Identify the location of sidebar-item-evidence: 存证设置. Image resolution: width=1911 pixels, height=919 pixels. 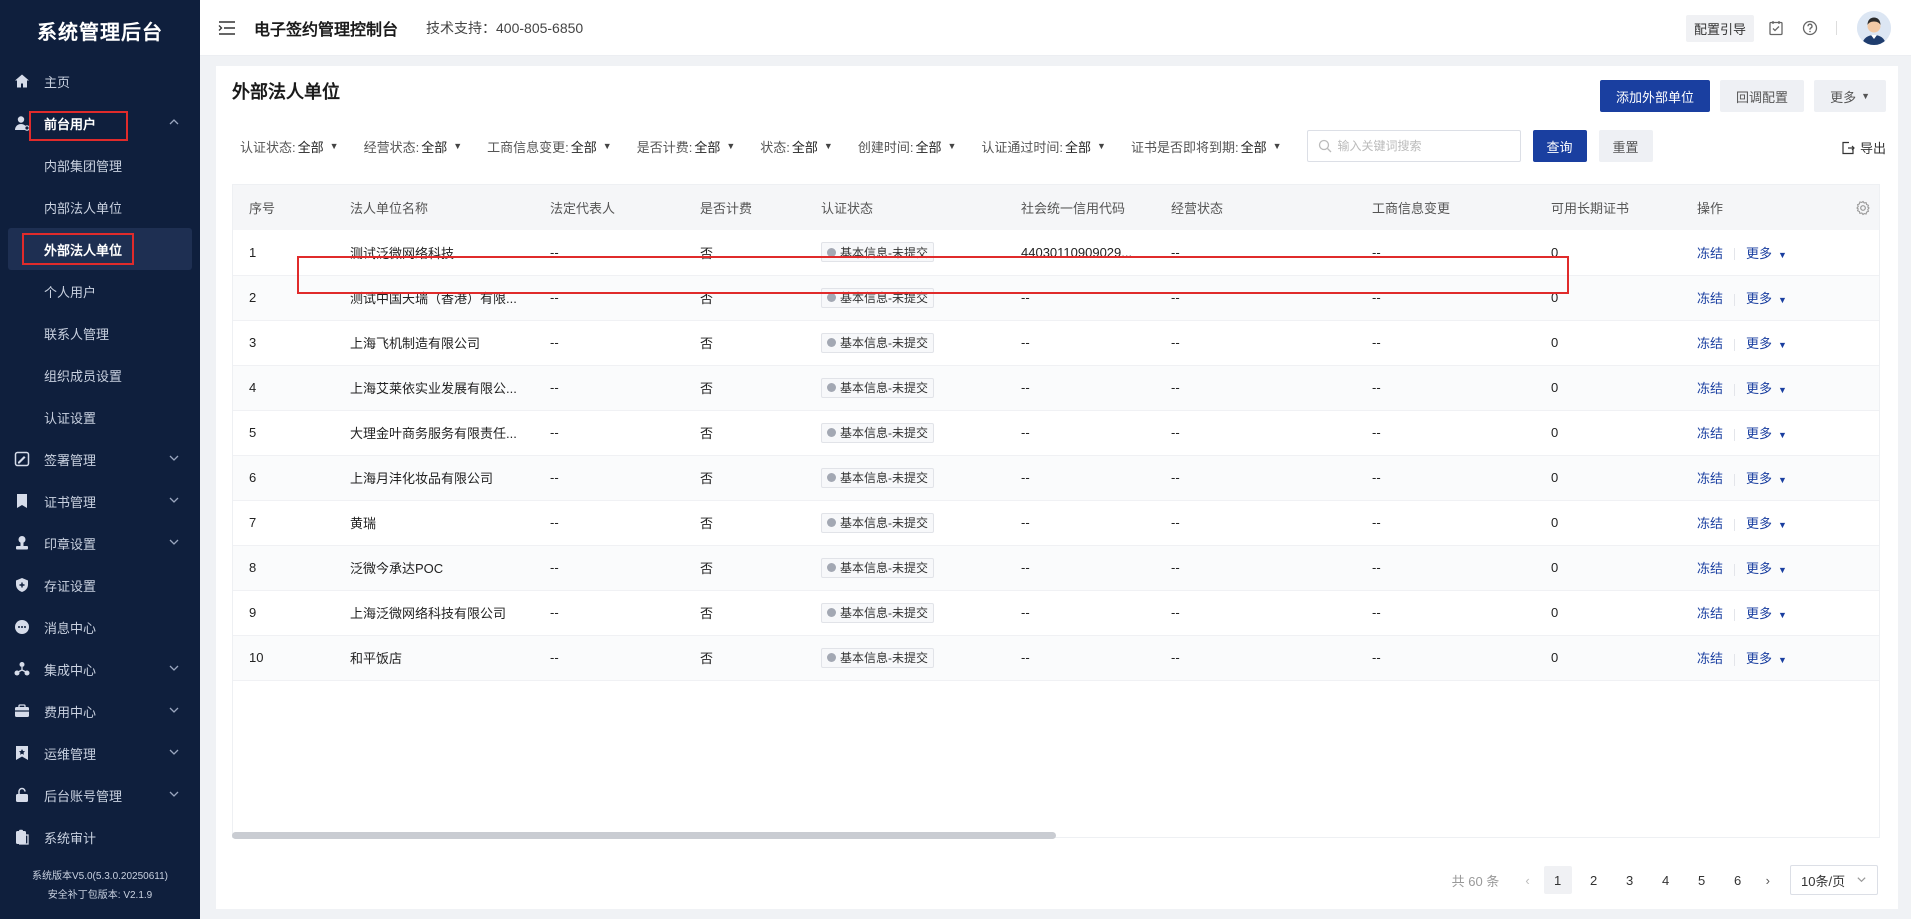
(100, 585).